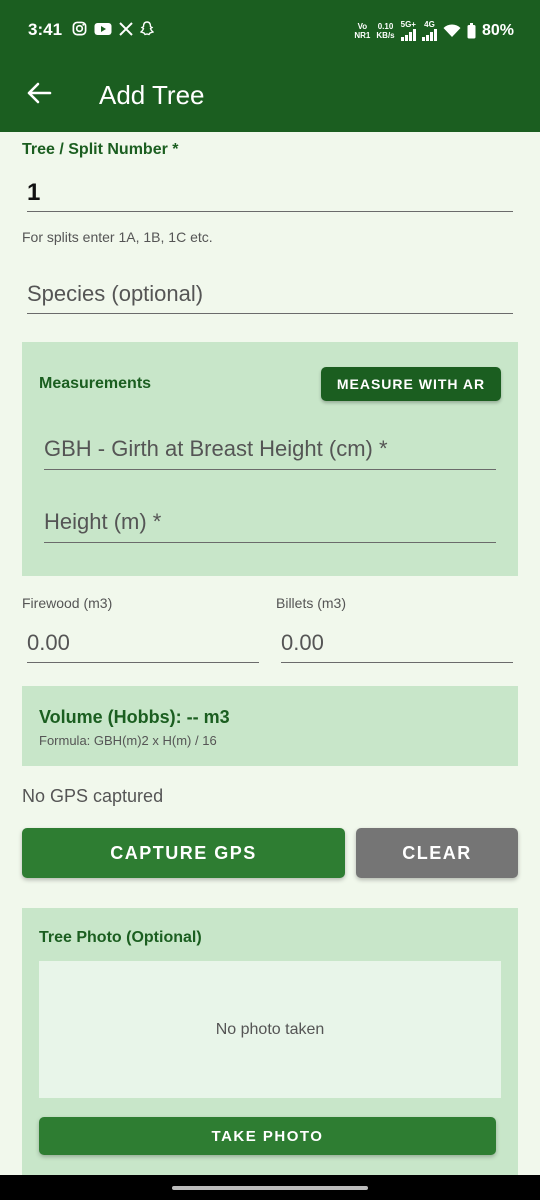 The width and height of the screenshot is (540, 1200). What do you see at coordinates (100, 149) in the screenshot?
I see `tree-number-label: Tree / Split Number *` at bounding box center [100, 149].